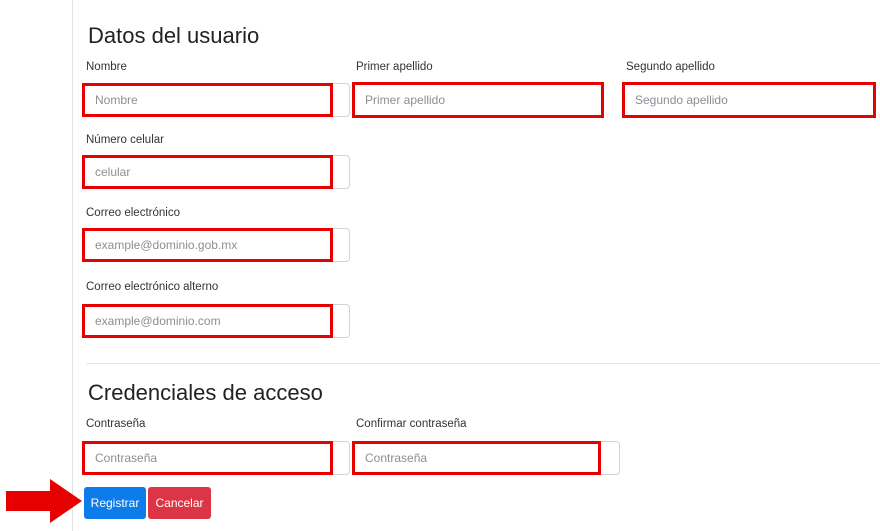 The image size is (880, 531). I want to click on password-input, so click(207, 458).